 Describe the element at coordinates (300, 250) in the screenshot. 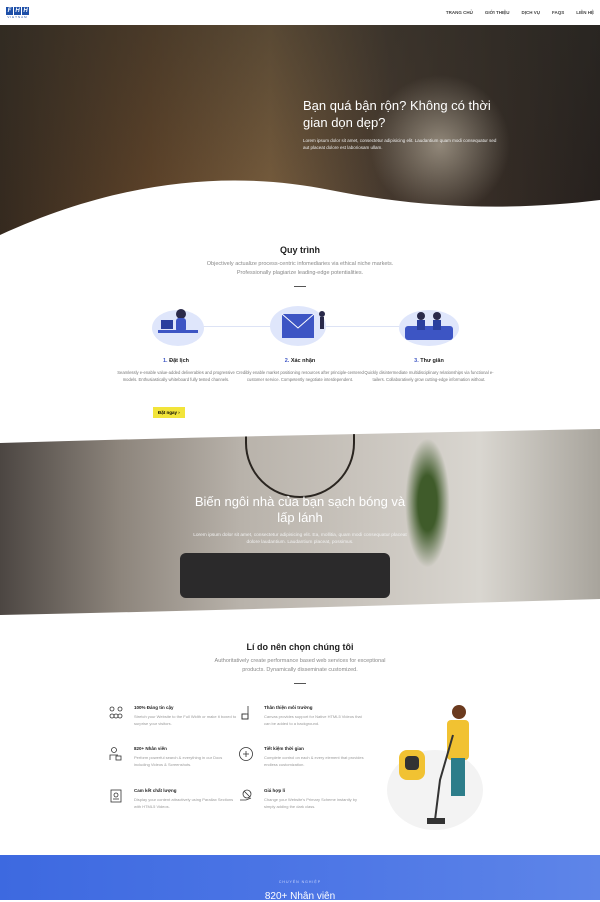

I see `process-title: Quy trình` at that location.